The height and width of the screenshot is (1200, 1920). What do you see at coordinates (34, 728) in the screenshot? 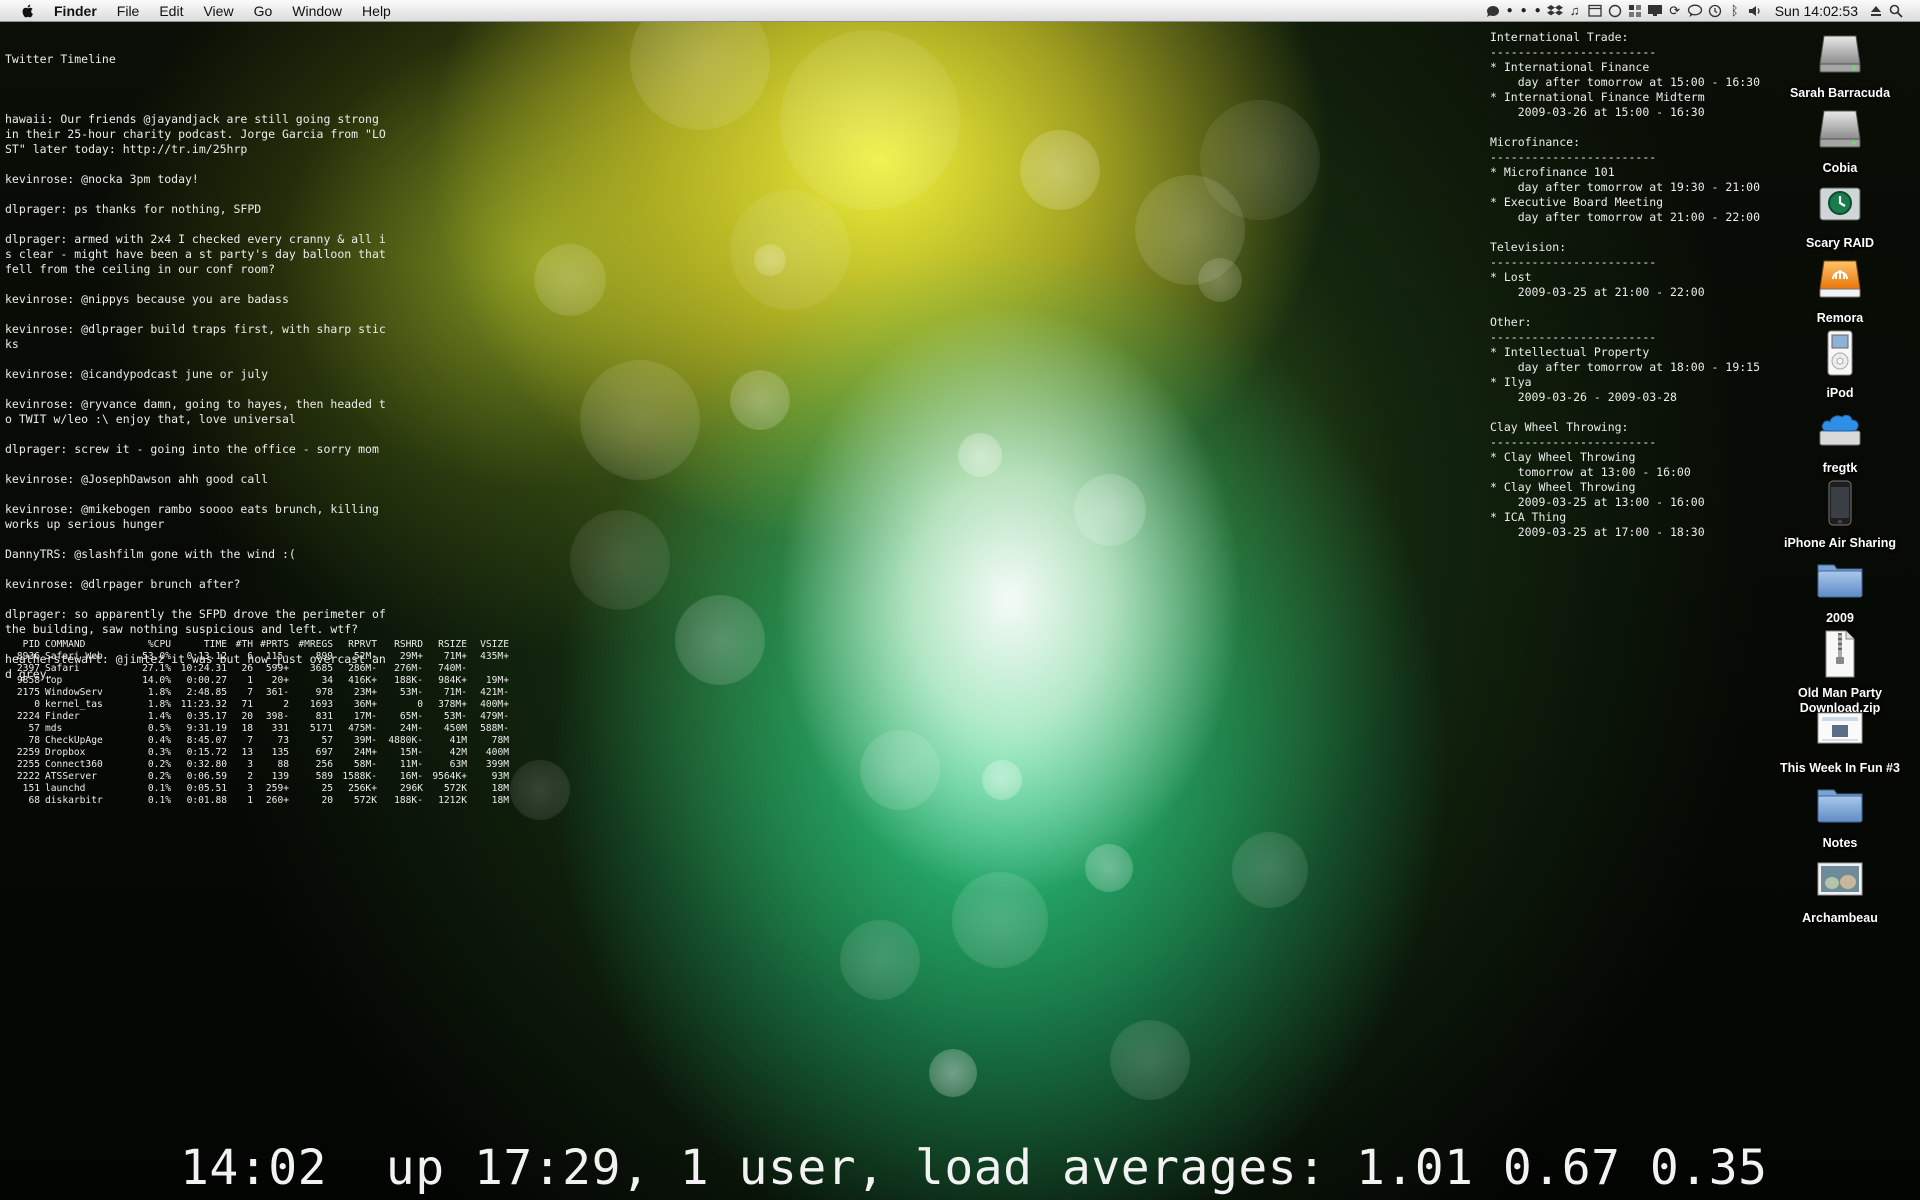
I see `process-cell: 57` at bounding box center [34, 728].